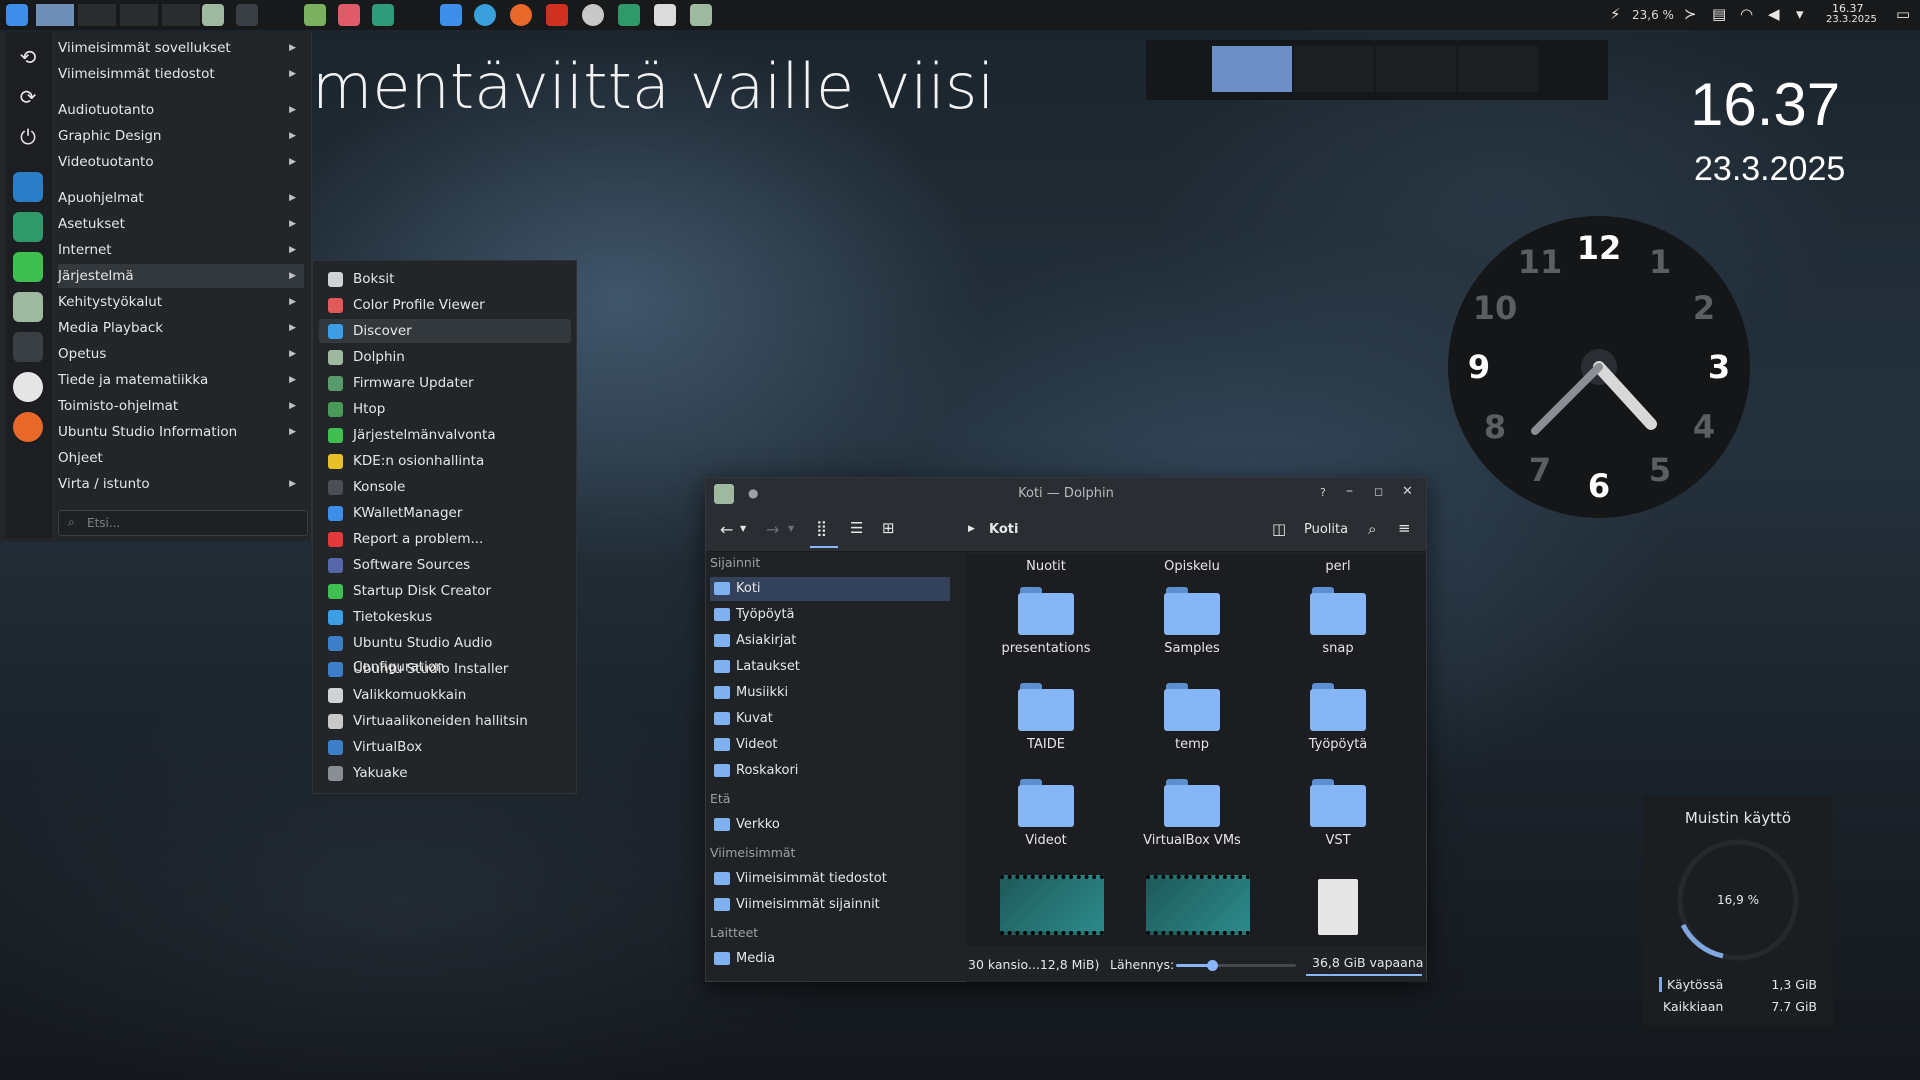 The image size is (1920, 1080). Describe the element at coordinates (1851, 19) in the screenshot. I see `panel-clock-date: 23.3.2025` at that location.